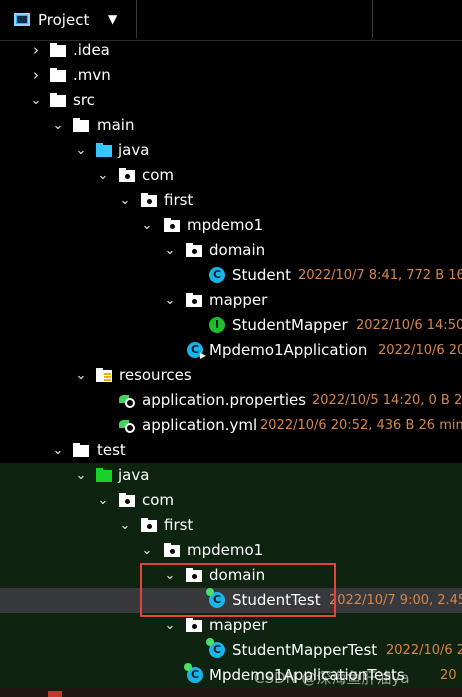 This screenshot has width=462, height=697. What do you see at coordinates (63, 20) in the screenshot?
I see `project-title: Project` at bounding box center [63, 20].